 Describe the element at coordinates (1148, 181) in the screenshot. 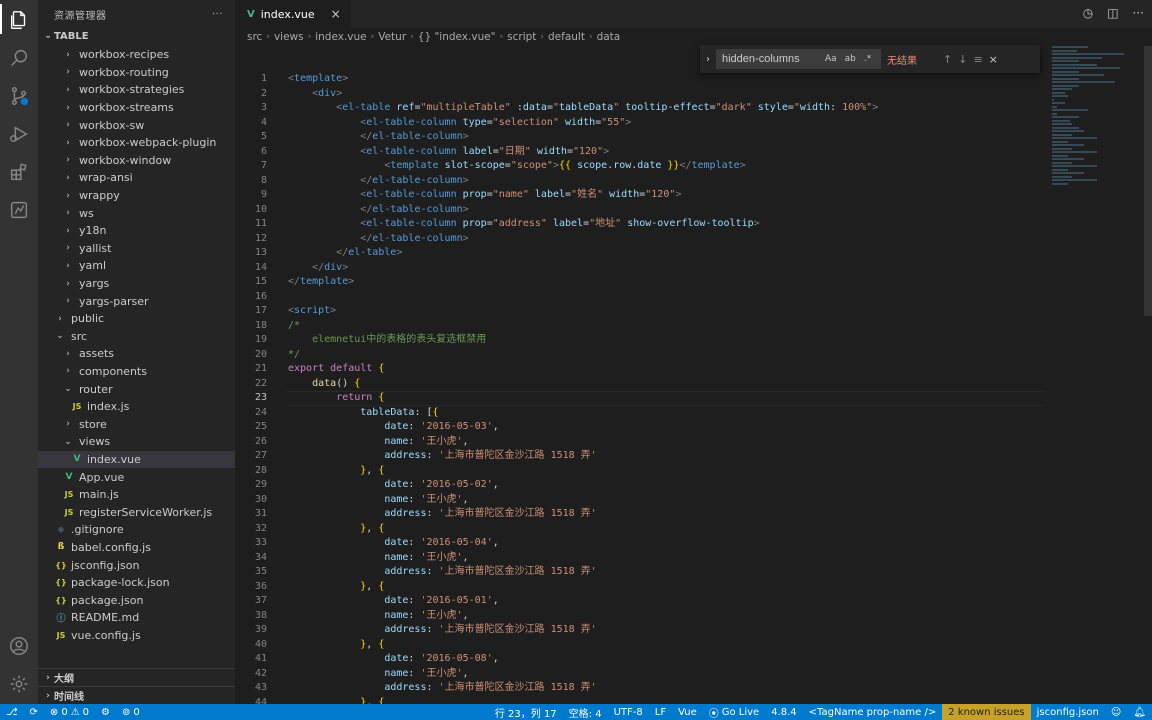

I see `scrollbar` at that location.